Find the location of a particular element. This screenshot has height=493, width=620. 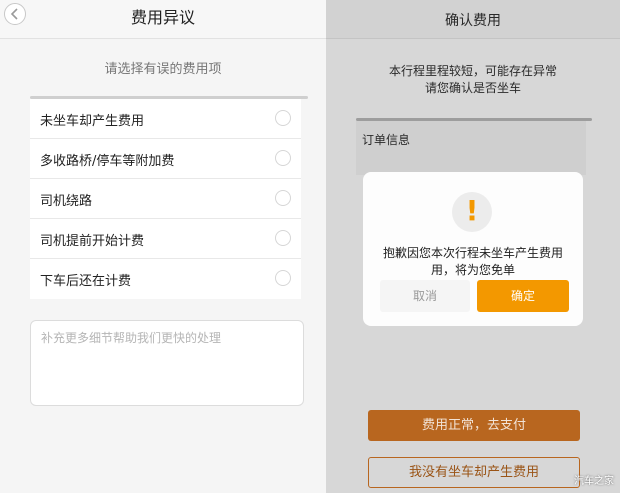

header: 确认费用 is located at coordinates (473, 19).